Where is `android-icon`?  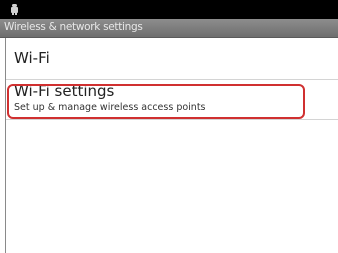 android-icon is located at coordinates (14, 9).